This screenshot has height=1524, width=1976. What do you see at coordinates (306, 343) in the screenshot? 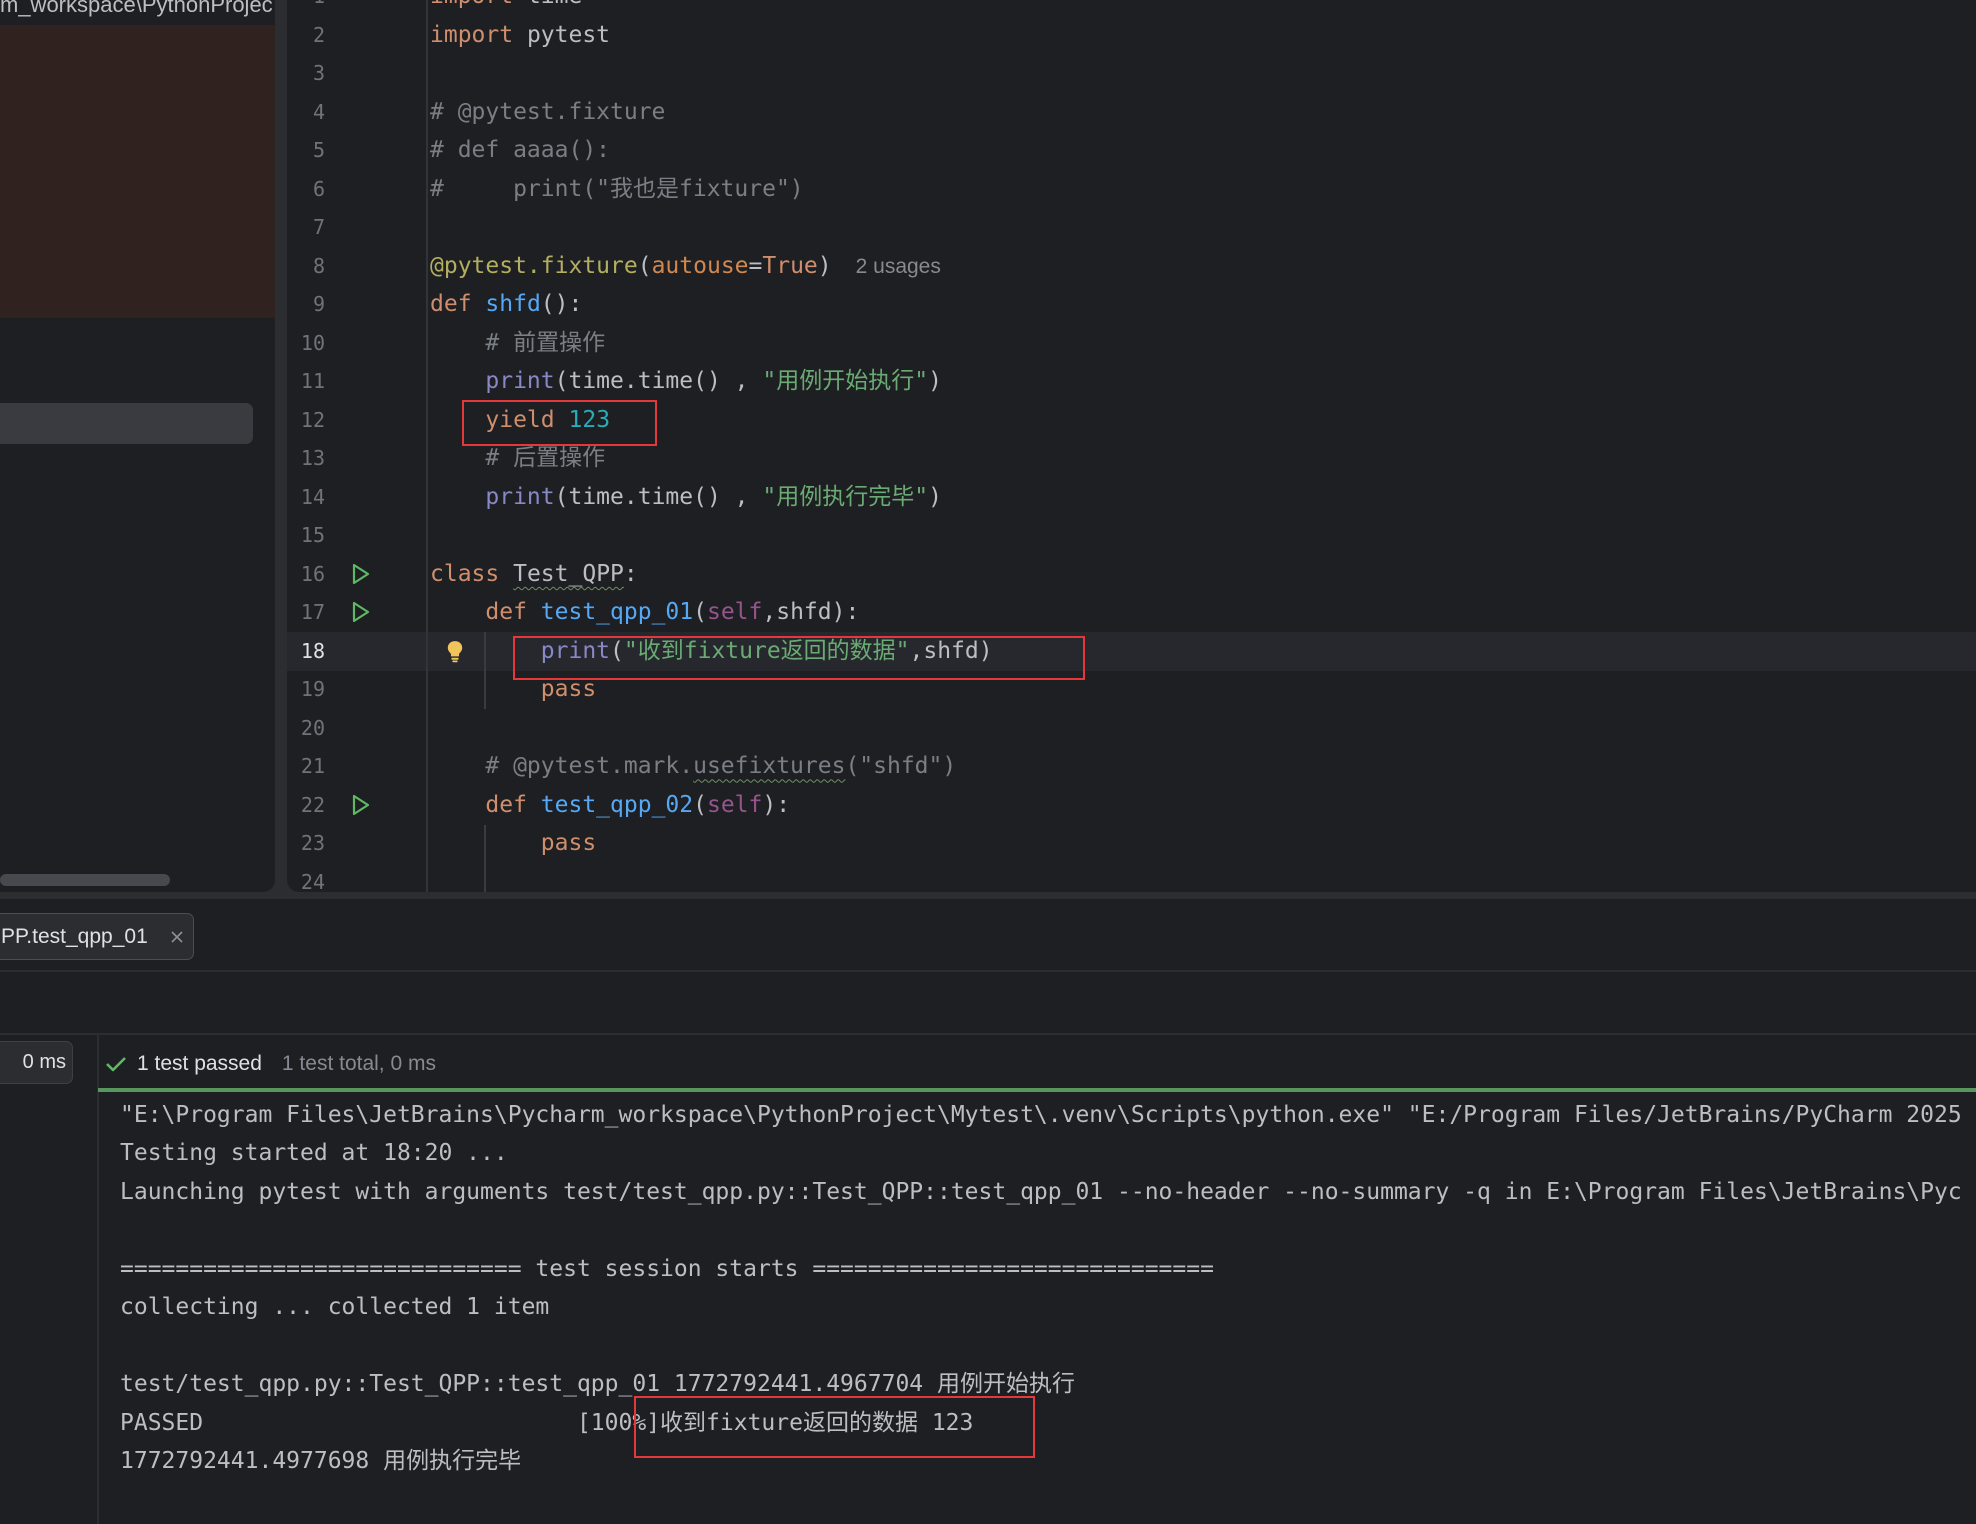
I see `line-number: 10` at bounding box center [306, 343].